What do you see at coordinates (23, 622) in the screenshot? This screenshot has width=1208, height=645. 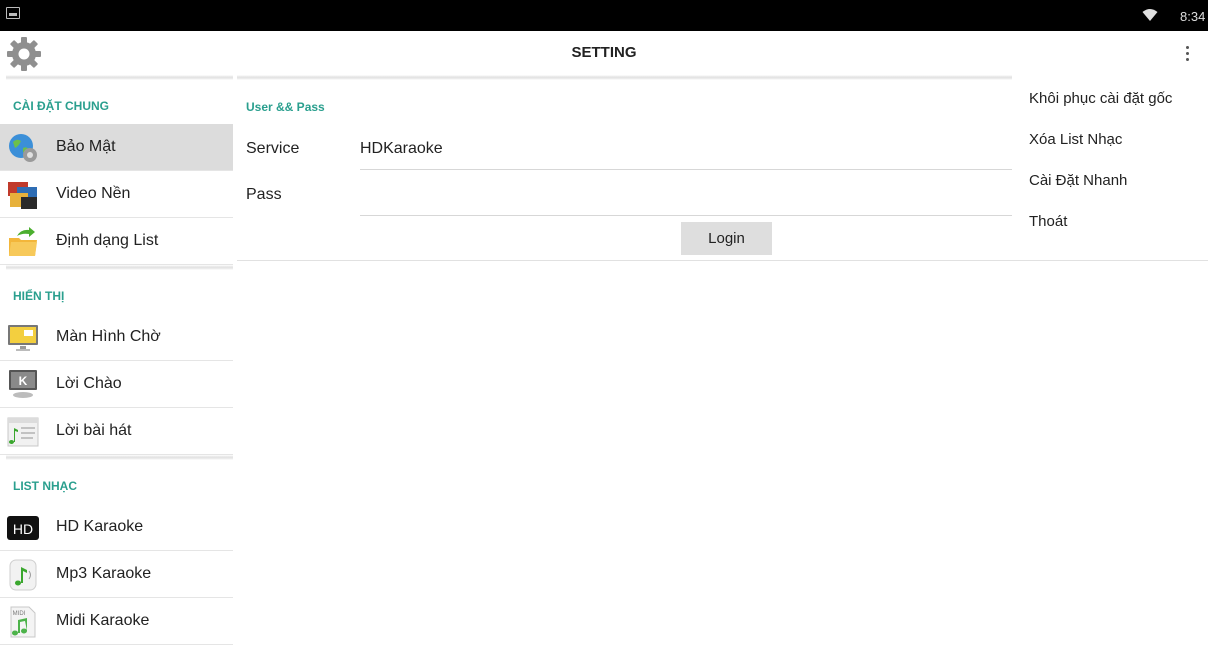 I see `midi-file-icon: MIDI` at bounding box center [23, 622].